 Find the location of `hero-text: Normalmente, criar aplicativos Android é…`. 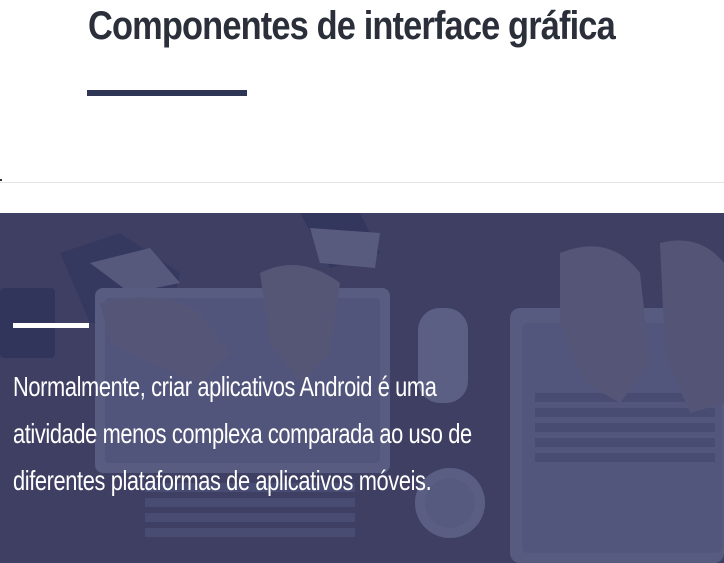

hero-text: Normalmente, criar aplicativos Android é… is located at coordinates (242, 433).